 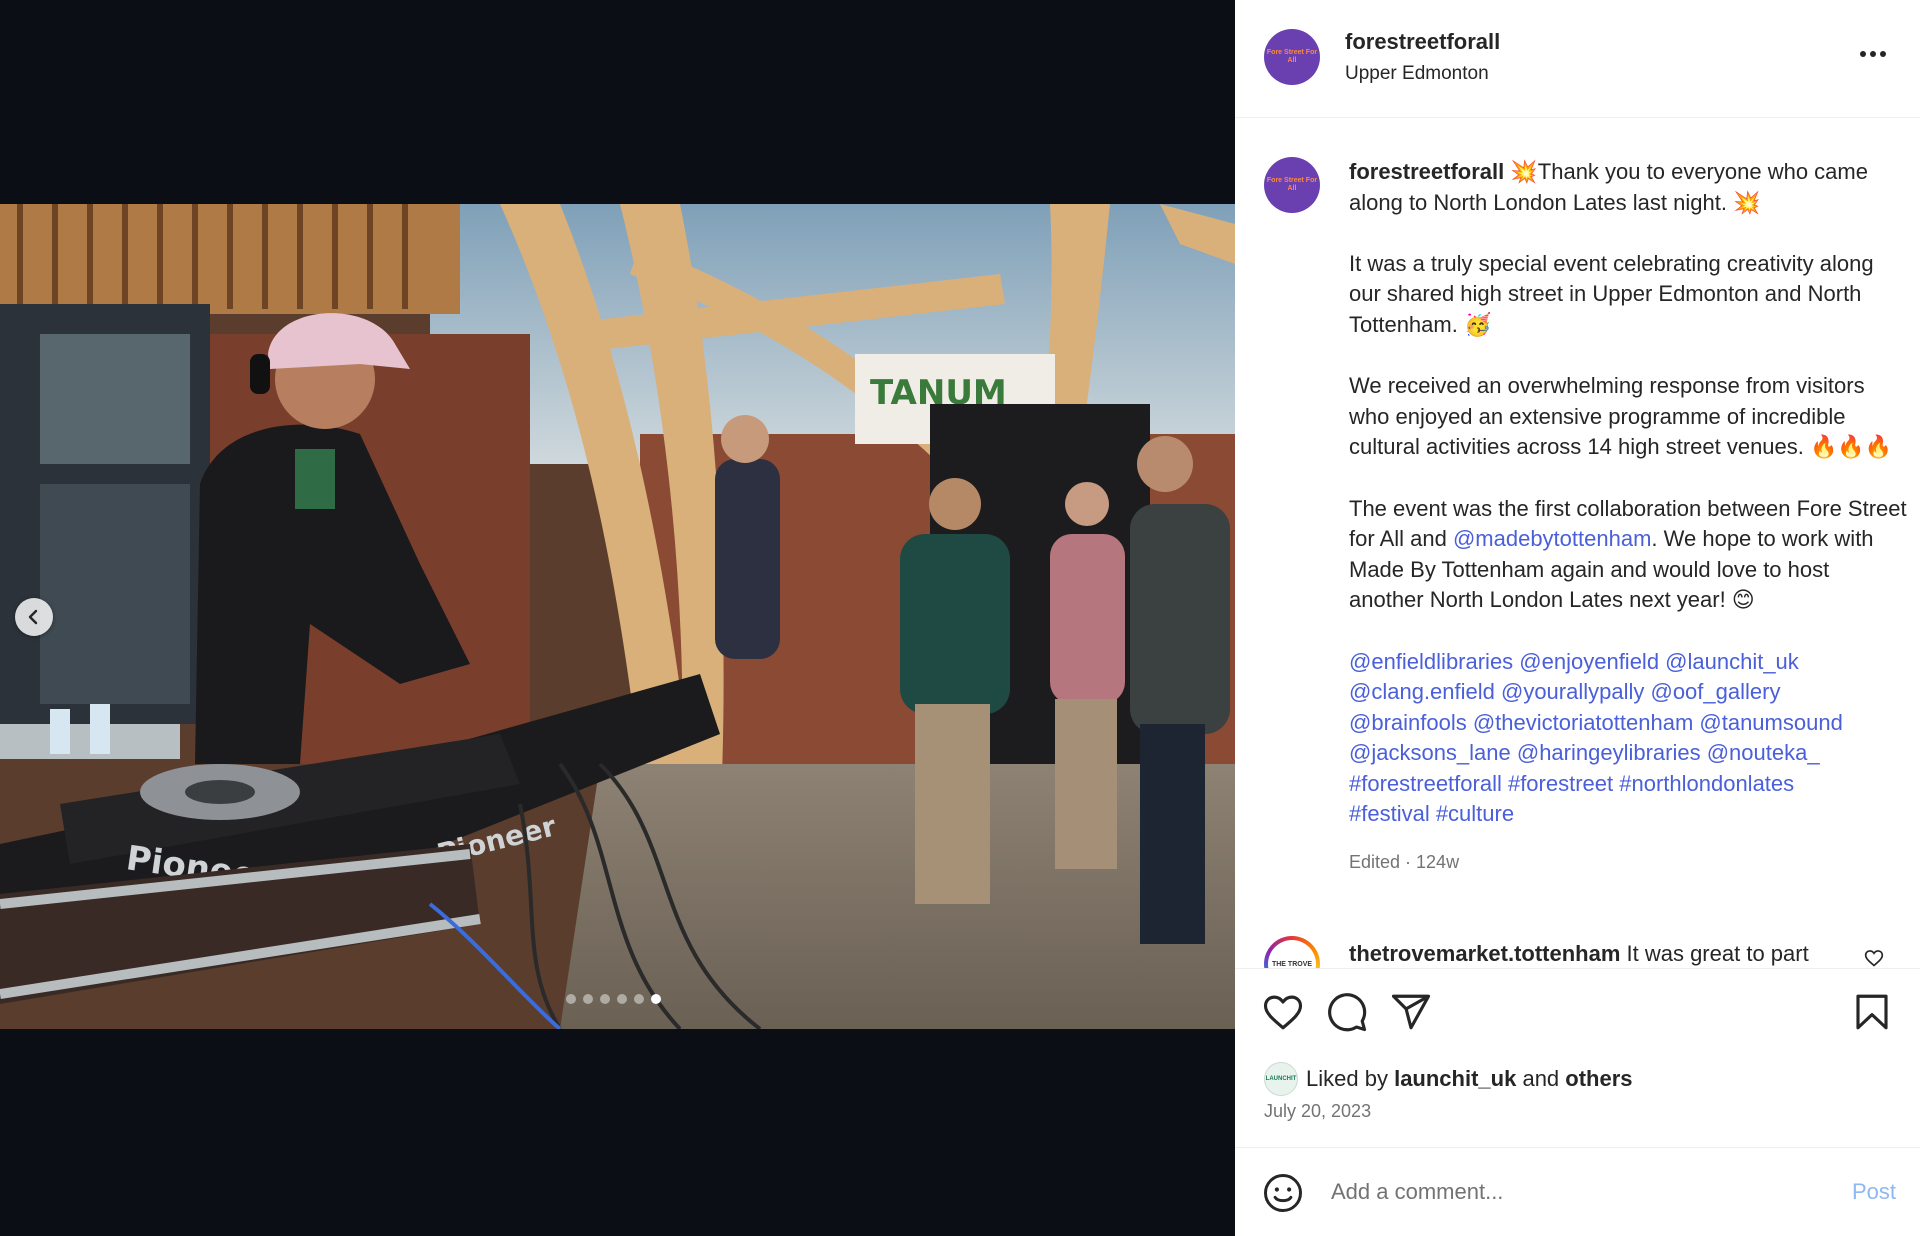 I want to click on like-heart-icon, so click(x=1283, y=1012).